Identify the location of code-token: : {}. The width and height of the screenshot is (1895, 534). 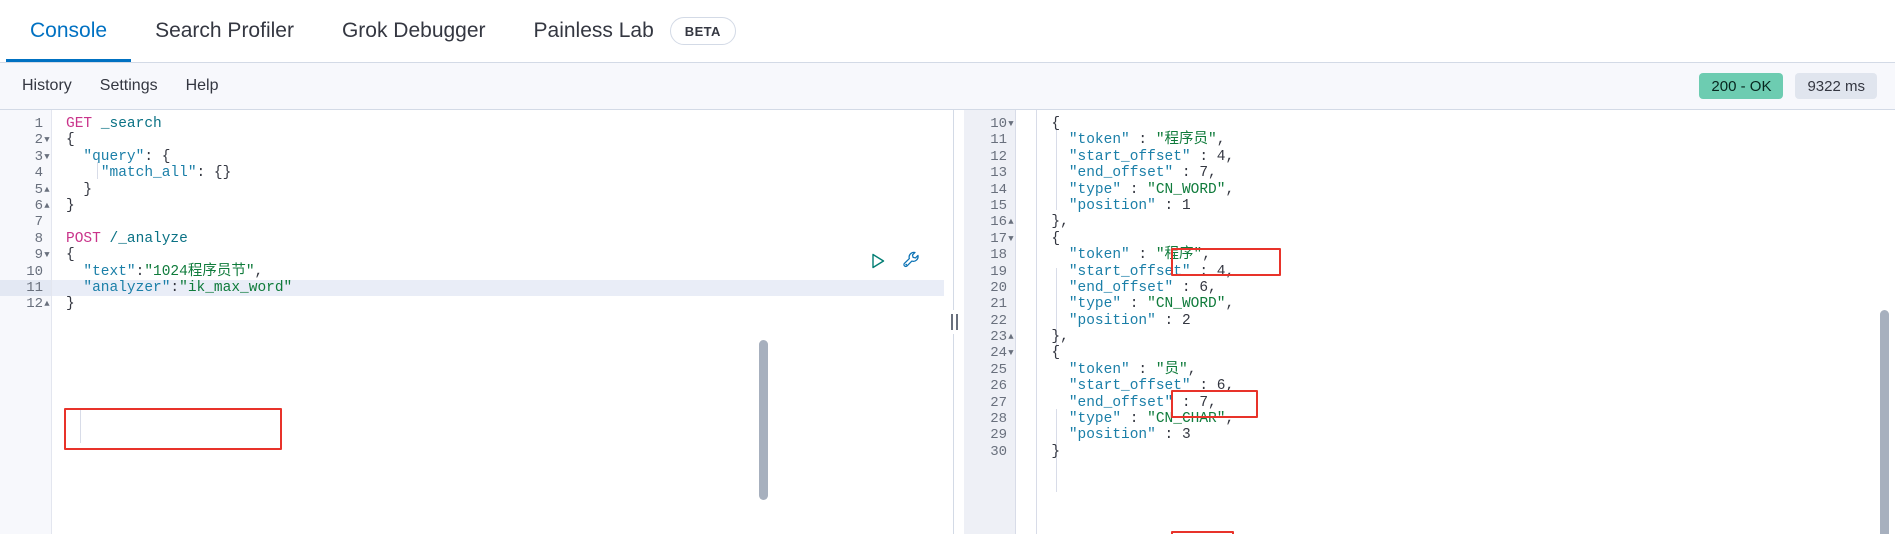
(214, 173).